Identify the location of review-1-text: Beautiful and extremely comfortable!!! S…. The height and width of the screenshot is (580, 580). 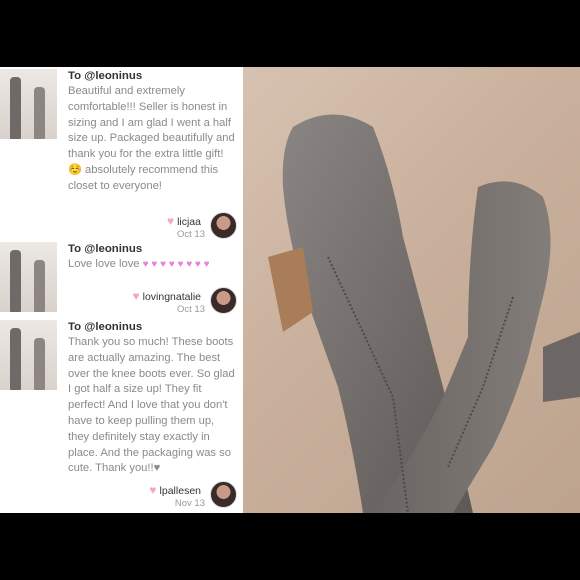
(151, 138).